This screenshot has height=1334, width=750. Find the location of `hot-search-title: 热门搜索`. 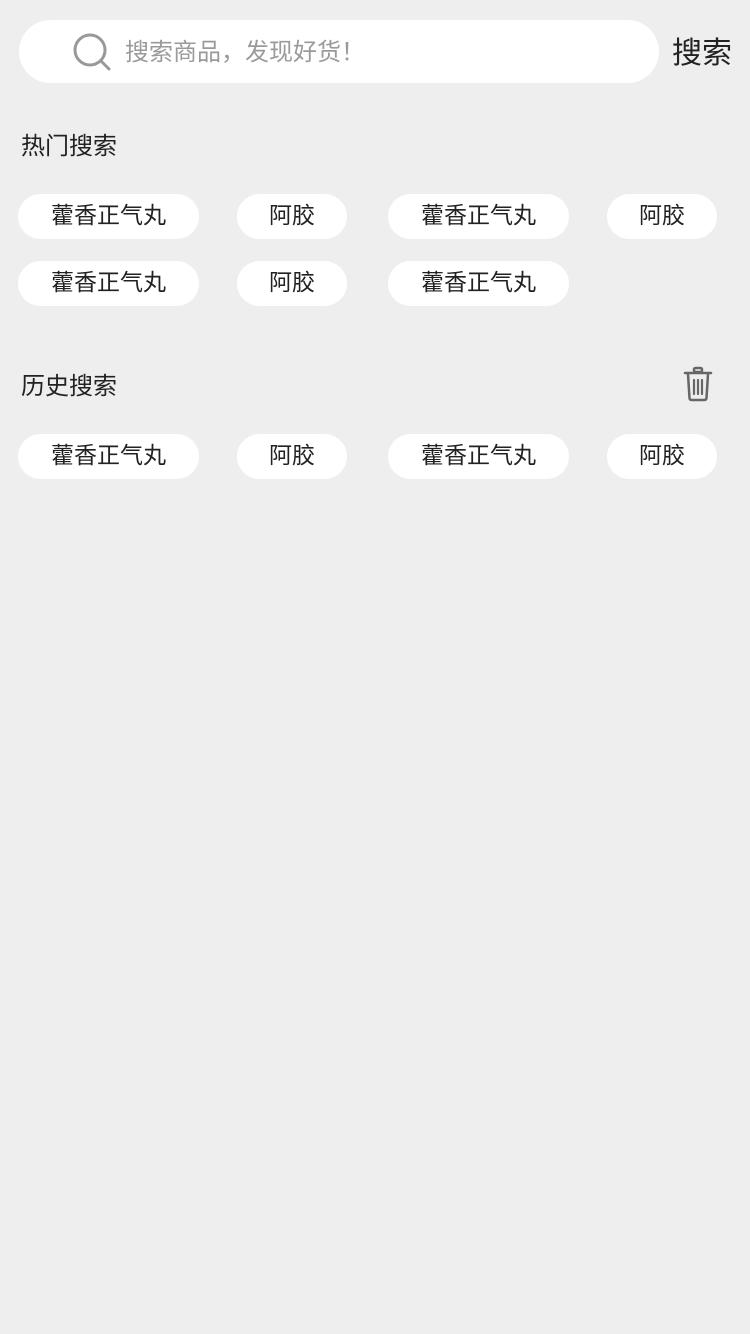

hot-search-title: 热门搜索 is located at coordinates (69, 146).